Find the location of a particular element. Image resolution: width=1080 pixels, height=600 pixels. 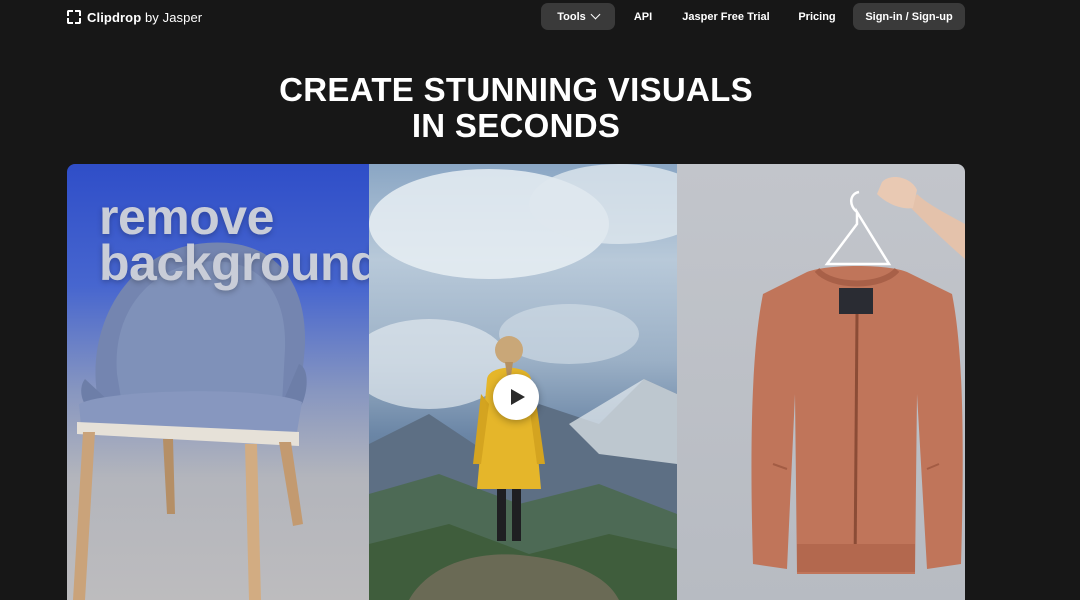

play-video-button is located at coordinates (516, 397).